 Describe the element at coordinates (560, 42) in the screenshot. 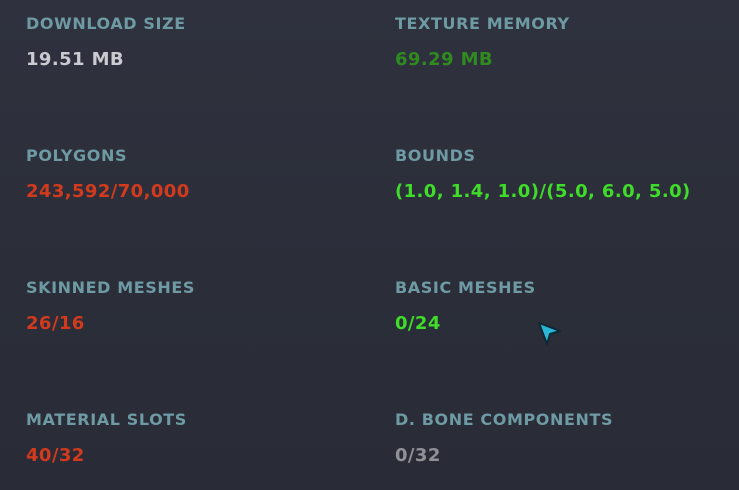

I see `stat-texture-memory: TEXTURE MEMORY 69.29 MB` at that location.